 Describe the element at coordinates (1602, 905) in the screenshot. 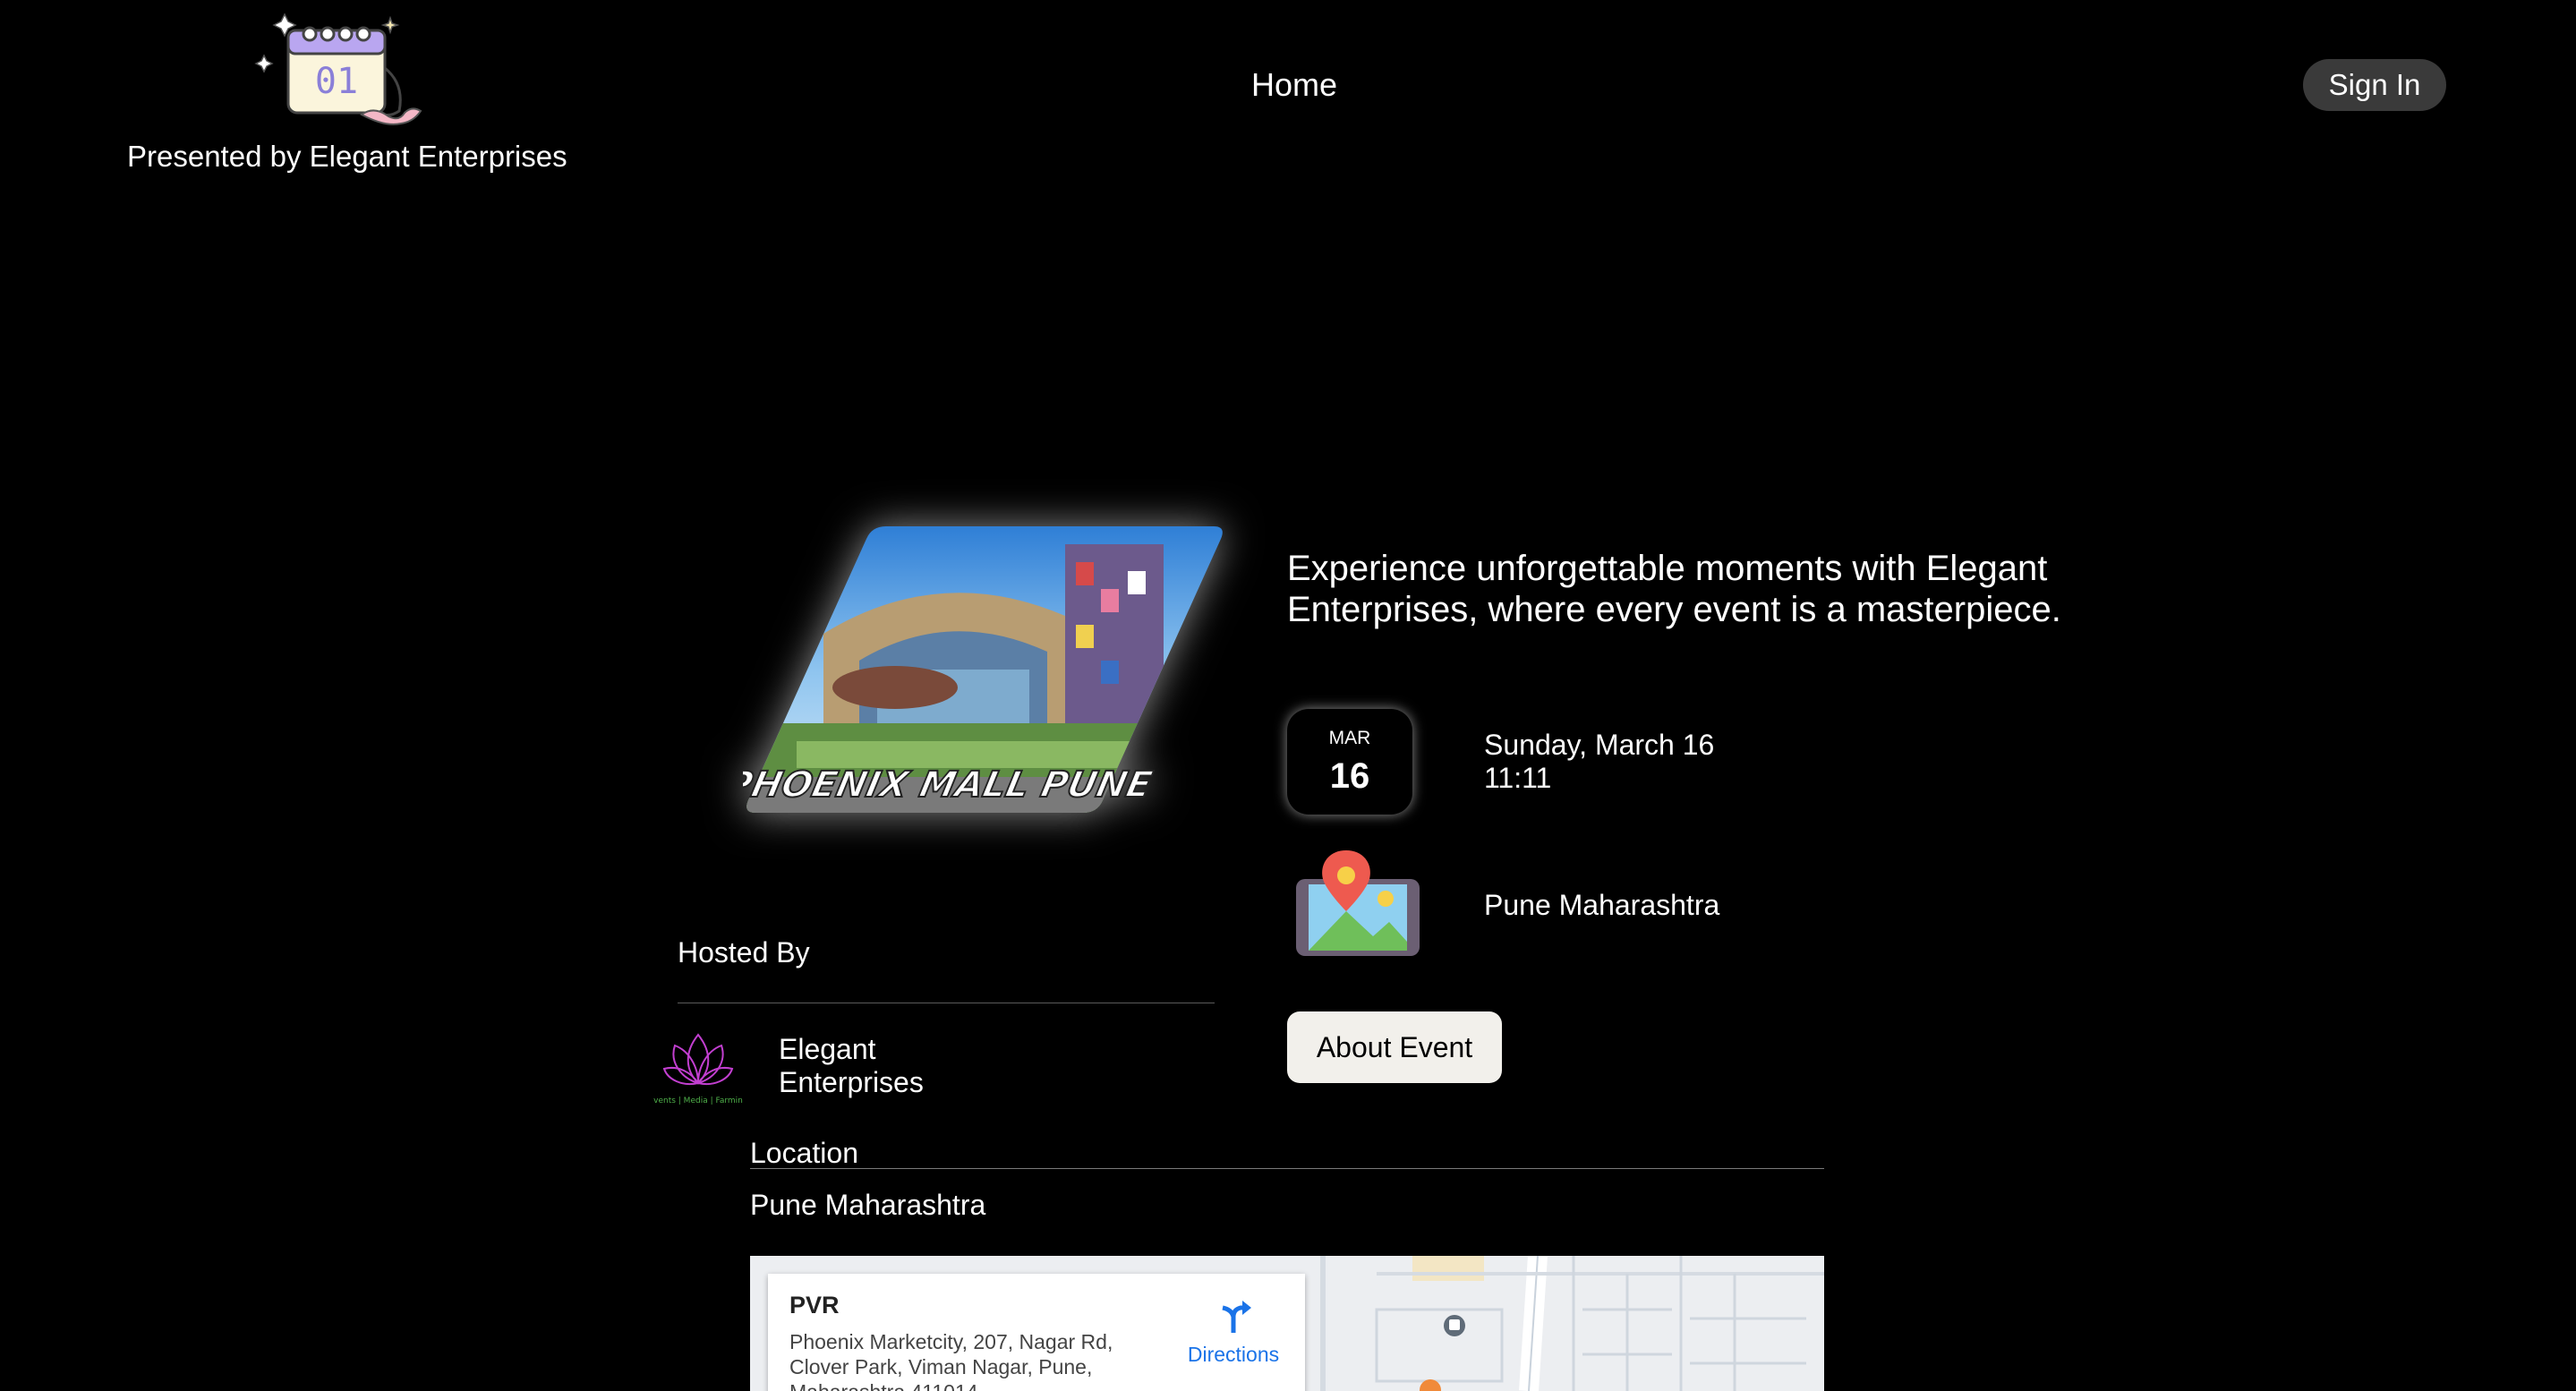

I see `event-location: Pune Maharashtra` at that location.